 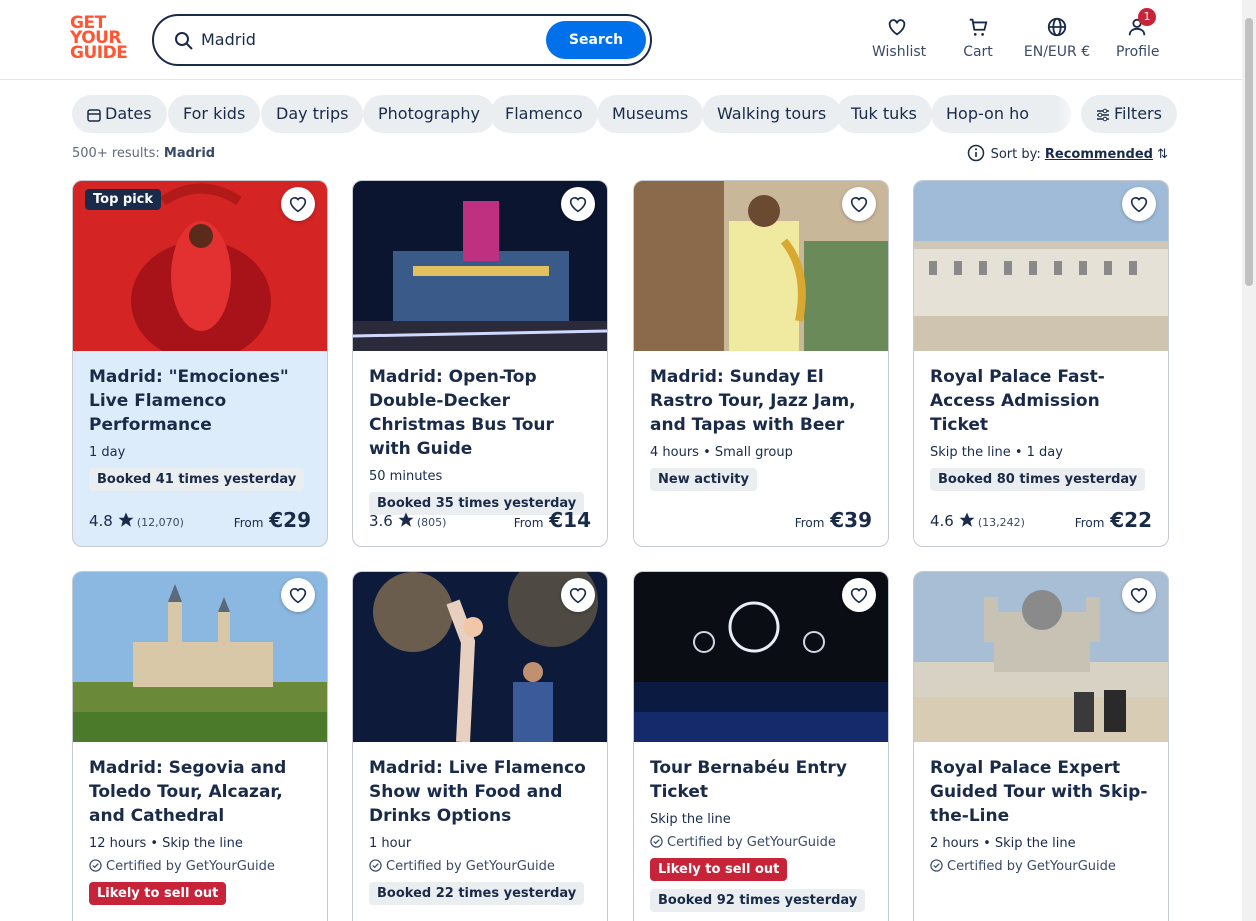 I want to click on chip-walking-tours: Walking tours, so click(x=772, y=114).